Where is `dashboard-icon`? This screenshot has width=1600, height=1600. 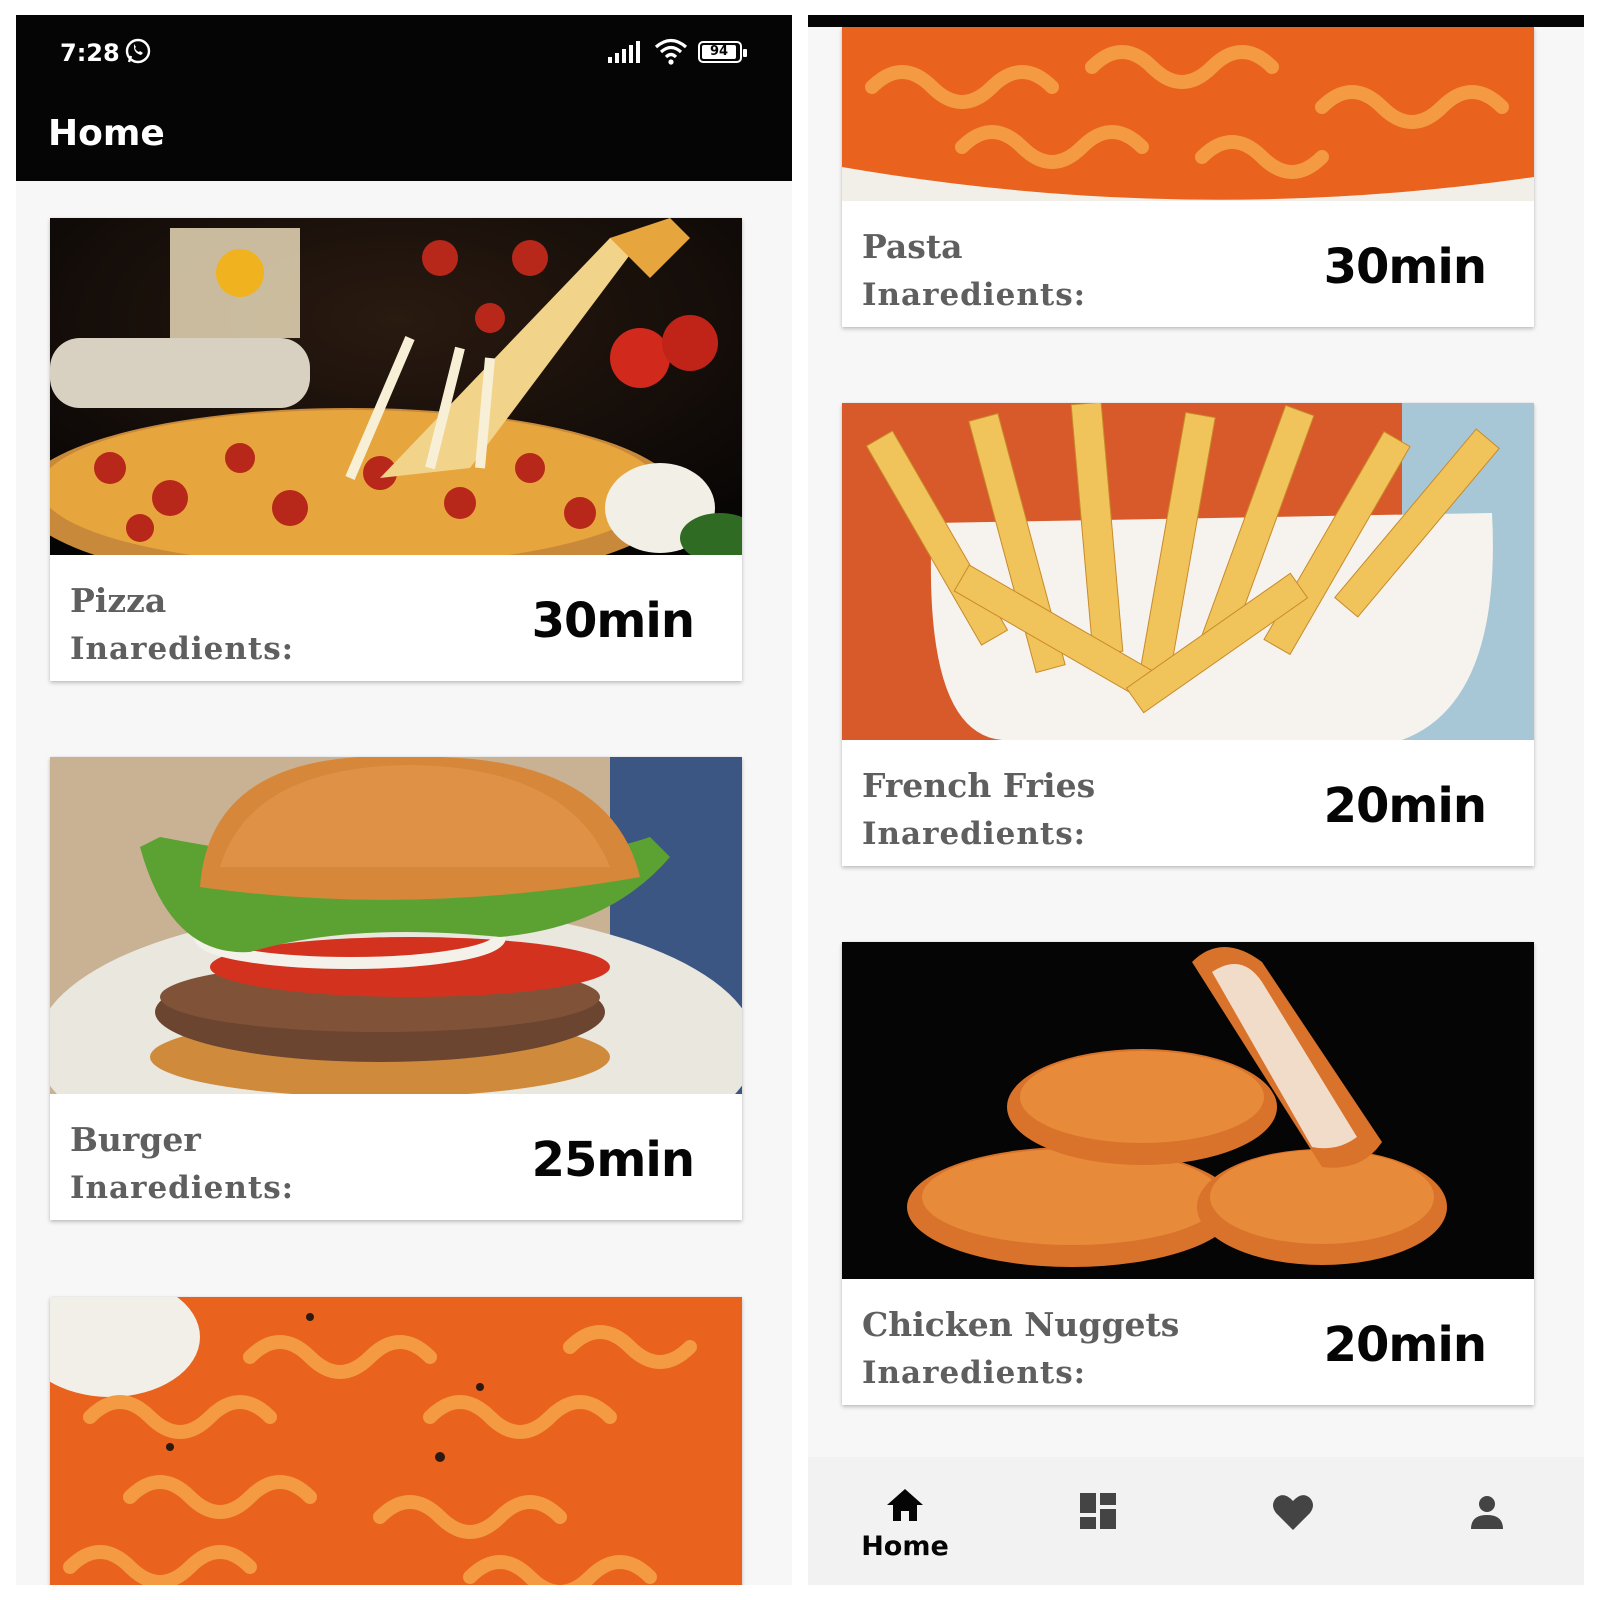
dashboard-icon is located at coordinates (1098, 1511).